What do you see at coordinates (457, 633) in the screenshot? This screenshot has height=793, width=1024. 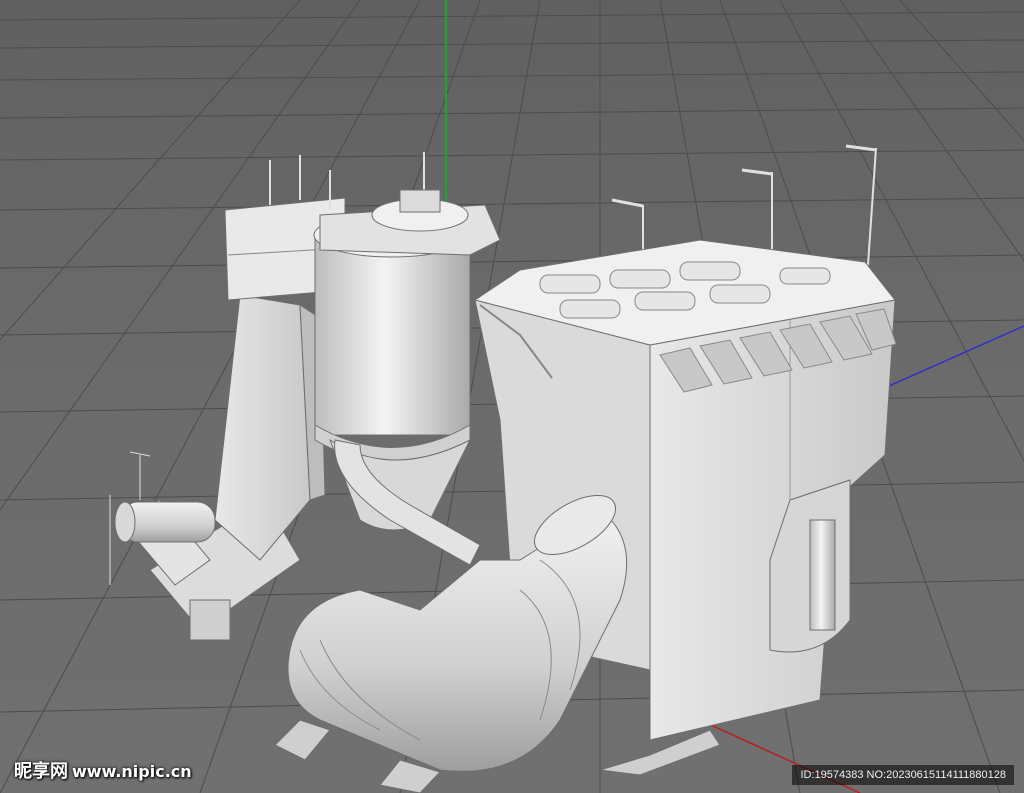 I see `curved-duct` at bounding box center [457, 633].